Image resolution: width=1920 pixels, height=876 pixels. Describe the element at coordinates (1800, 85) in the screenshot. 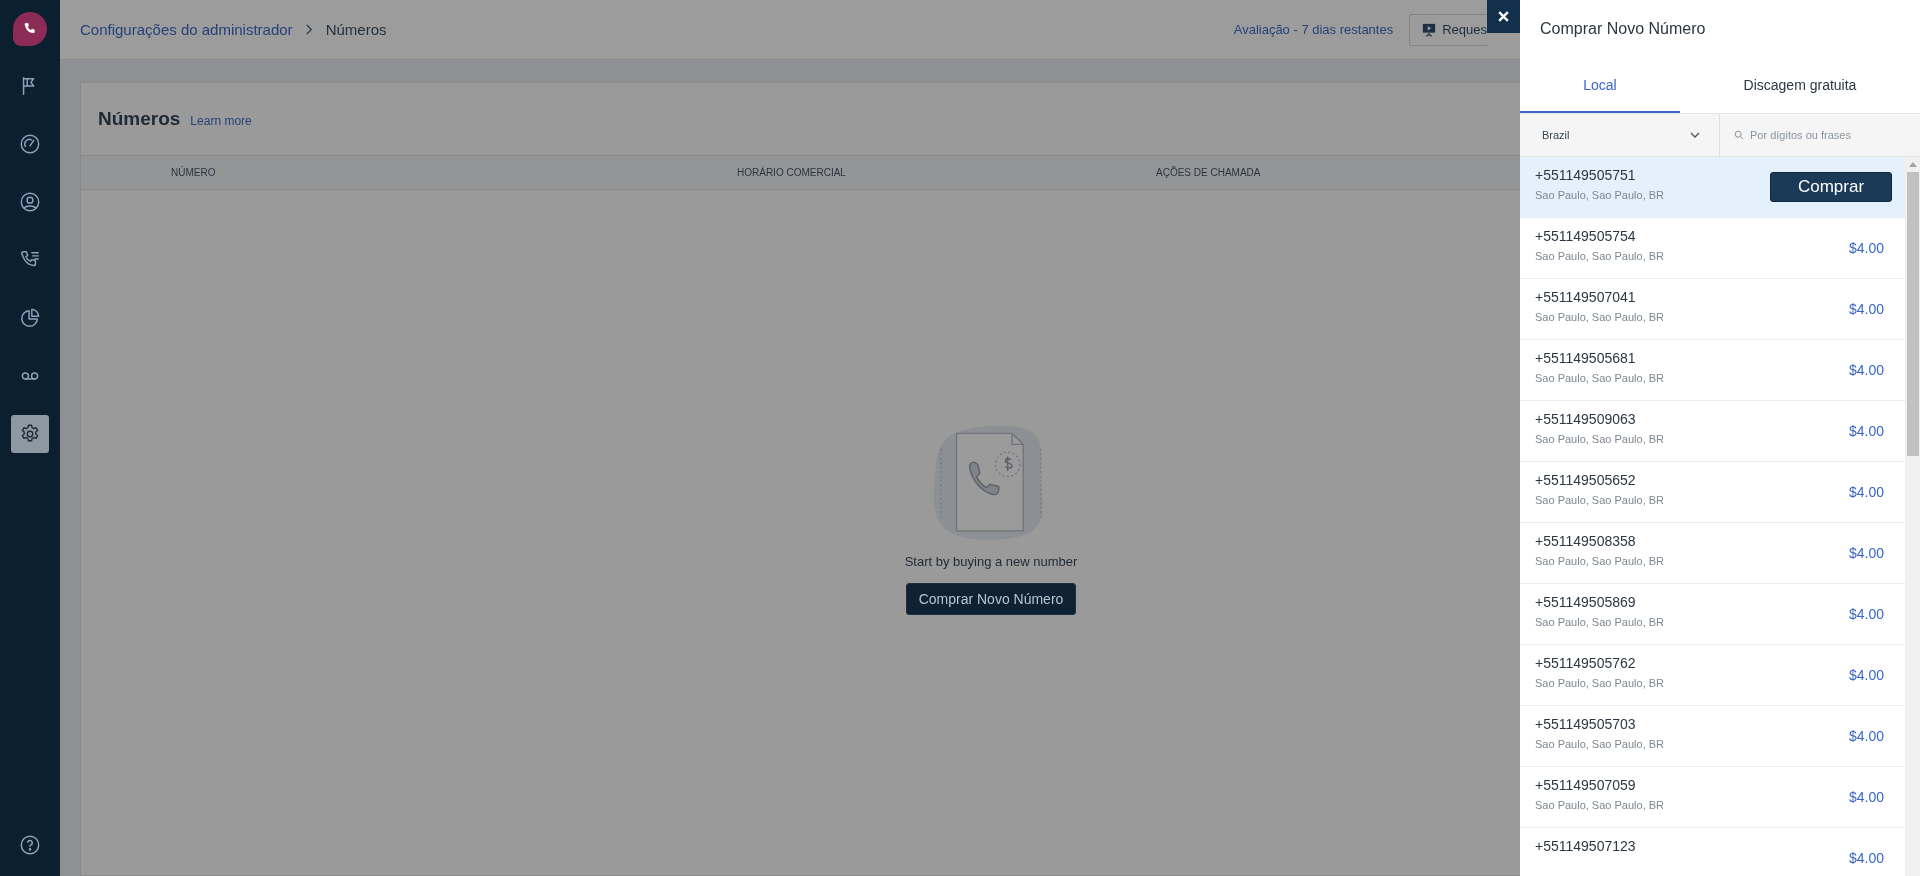

I see `tab: Discagem gratuita` at that location.